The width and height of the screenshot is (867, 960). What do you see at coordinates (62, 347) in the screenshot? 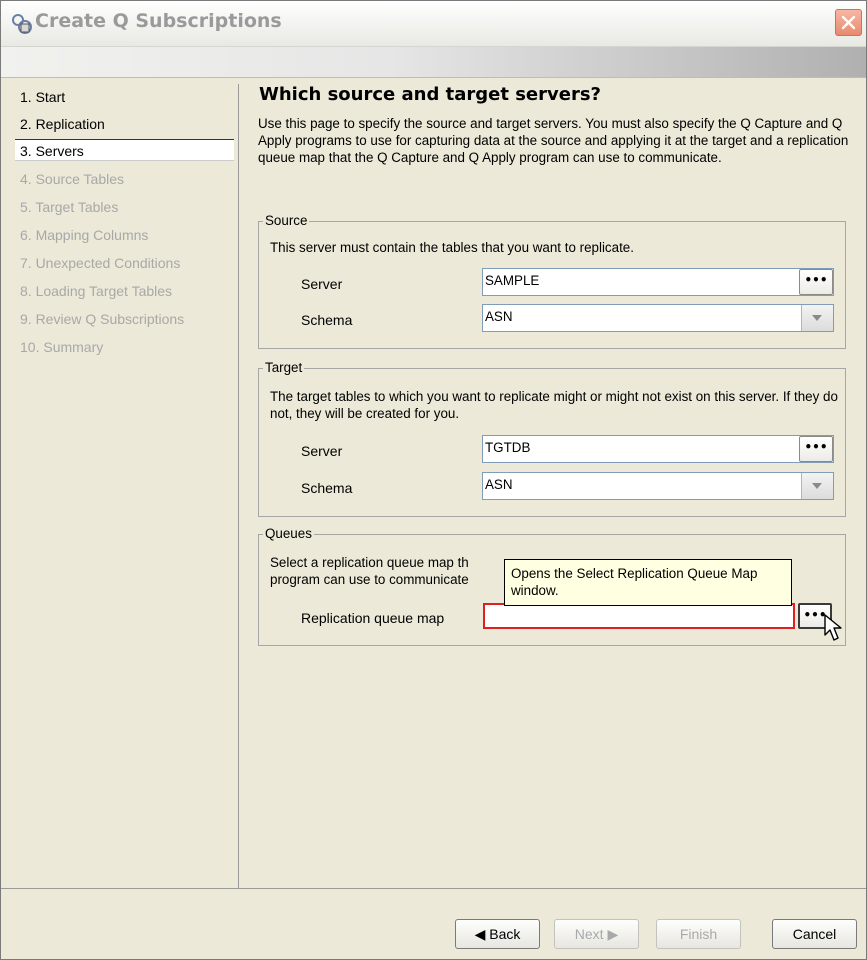
I see `nav-item-summary: 10. Summary` at bounding box center [62, 347].